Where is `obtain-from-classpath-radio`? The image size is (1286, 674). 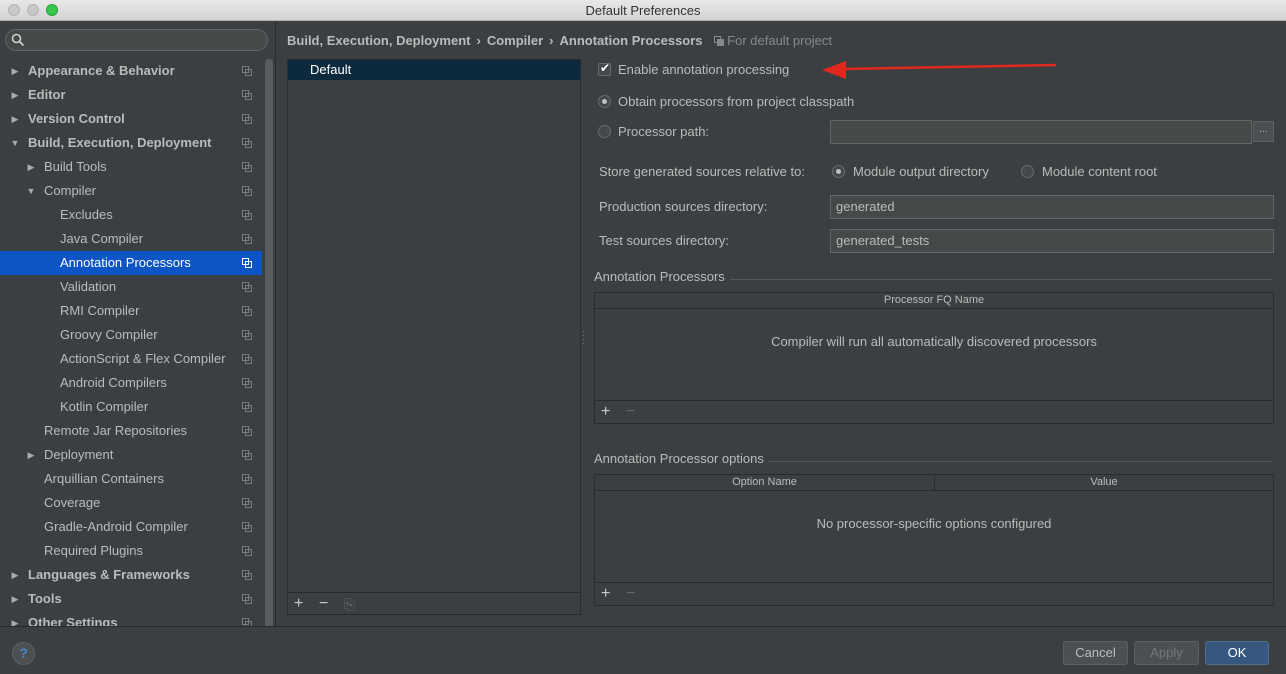 obtain-from-classpath-radio is located at coordinates (604, 101).